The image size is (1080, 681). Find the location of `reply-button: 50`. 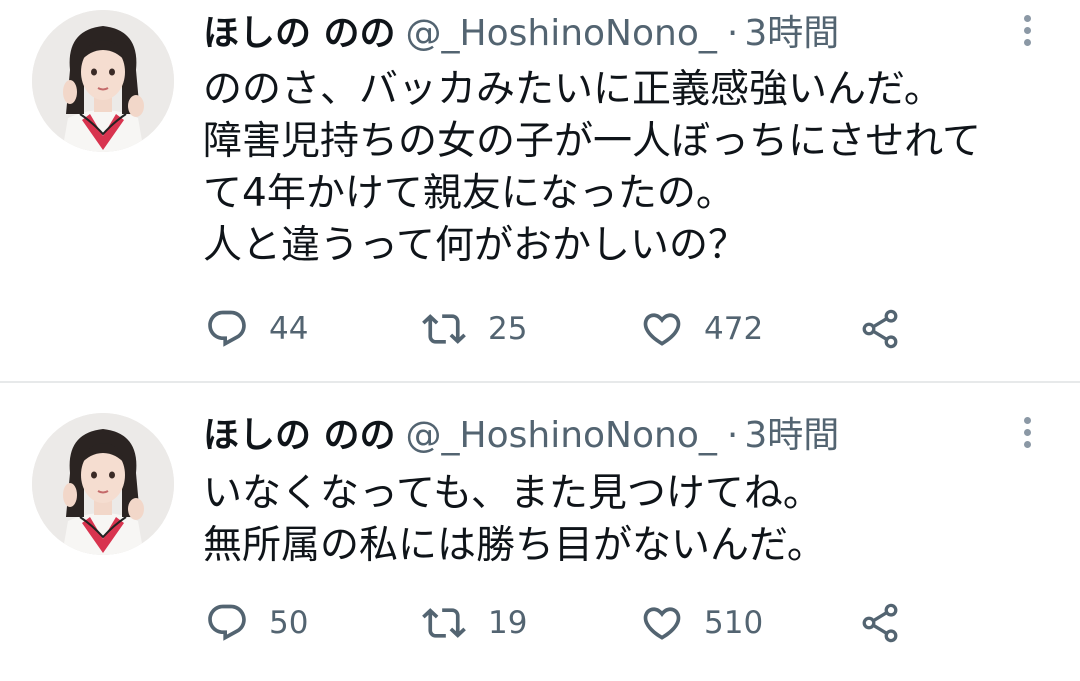

reply-button: 50 is located at coordinates (256, 623).